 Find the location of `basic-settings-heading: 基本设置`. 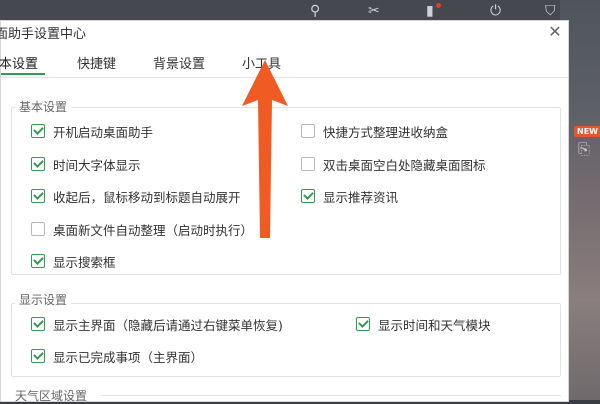

basic-settings-heading: 基本设置 is located at coordinates (43, 106).